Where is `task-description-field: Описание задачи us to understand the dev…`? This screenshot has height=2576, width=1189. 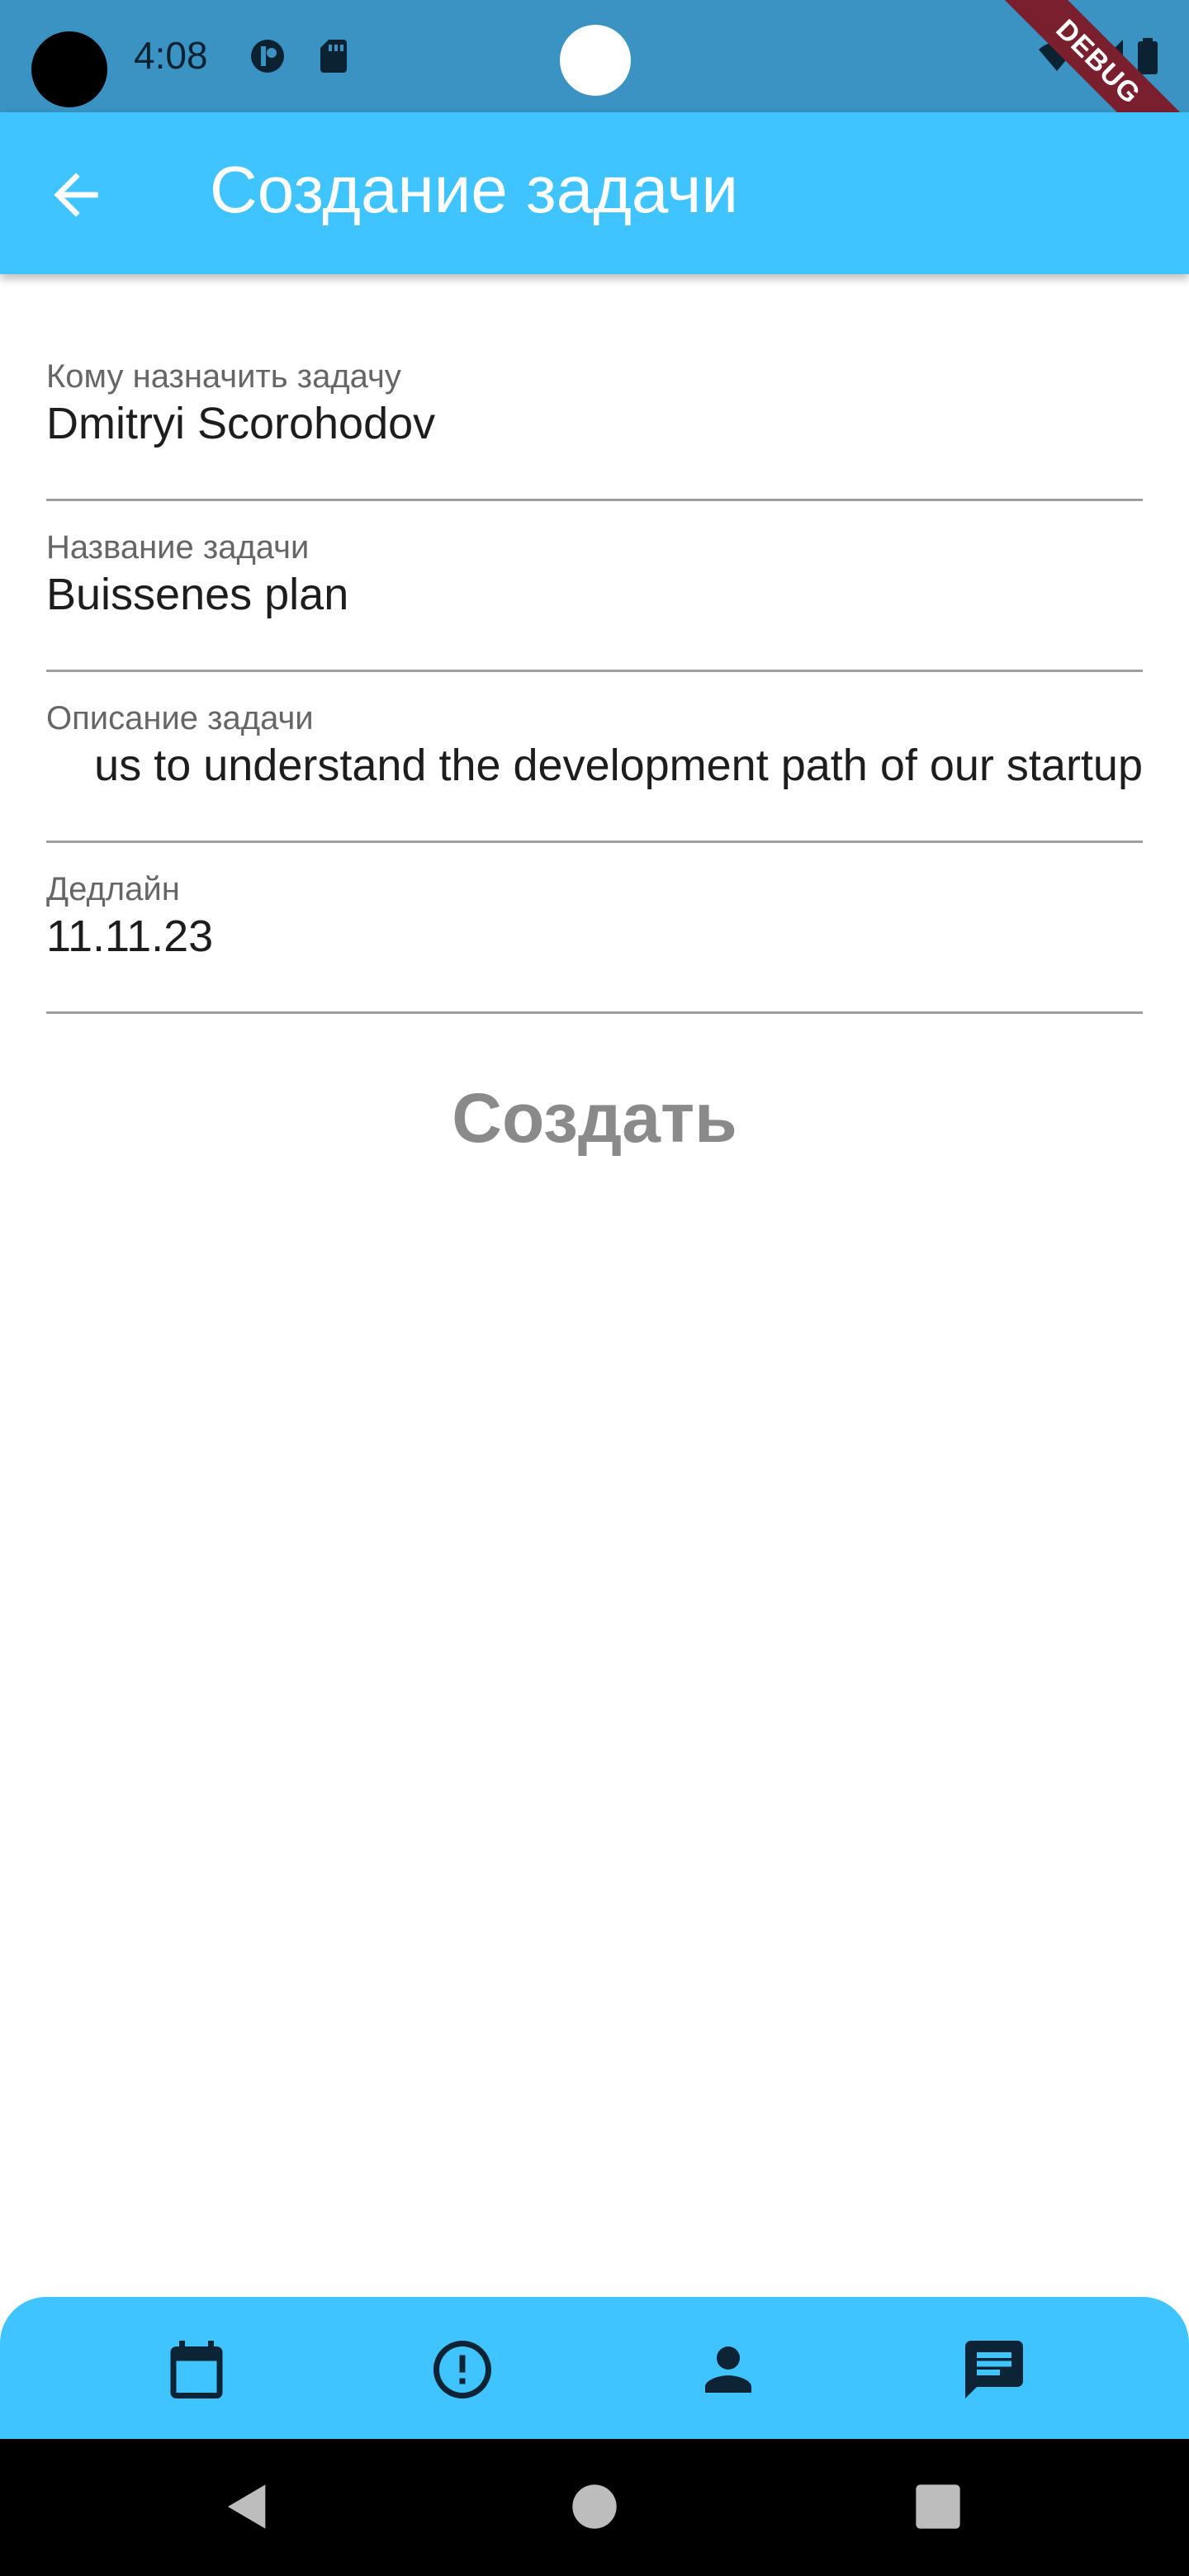 task-description-field: Описание задачи us to understand the dev… is located at coordinates (594, 756).